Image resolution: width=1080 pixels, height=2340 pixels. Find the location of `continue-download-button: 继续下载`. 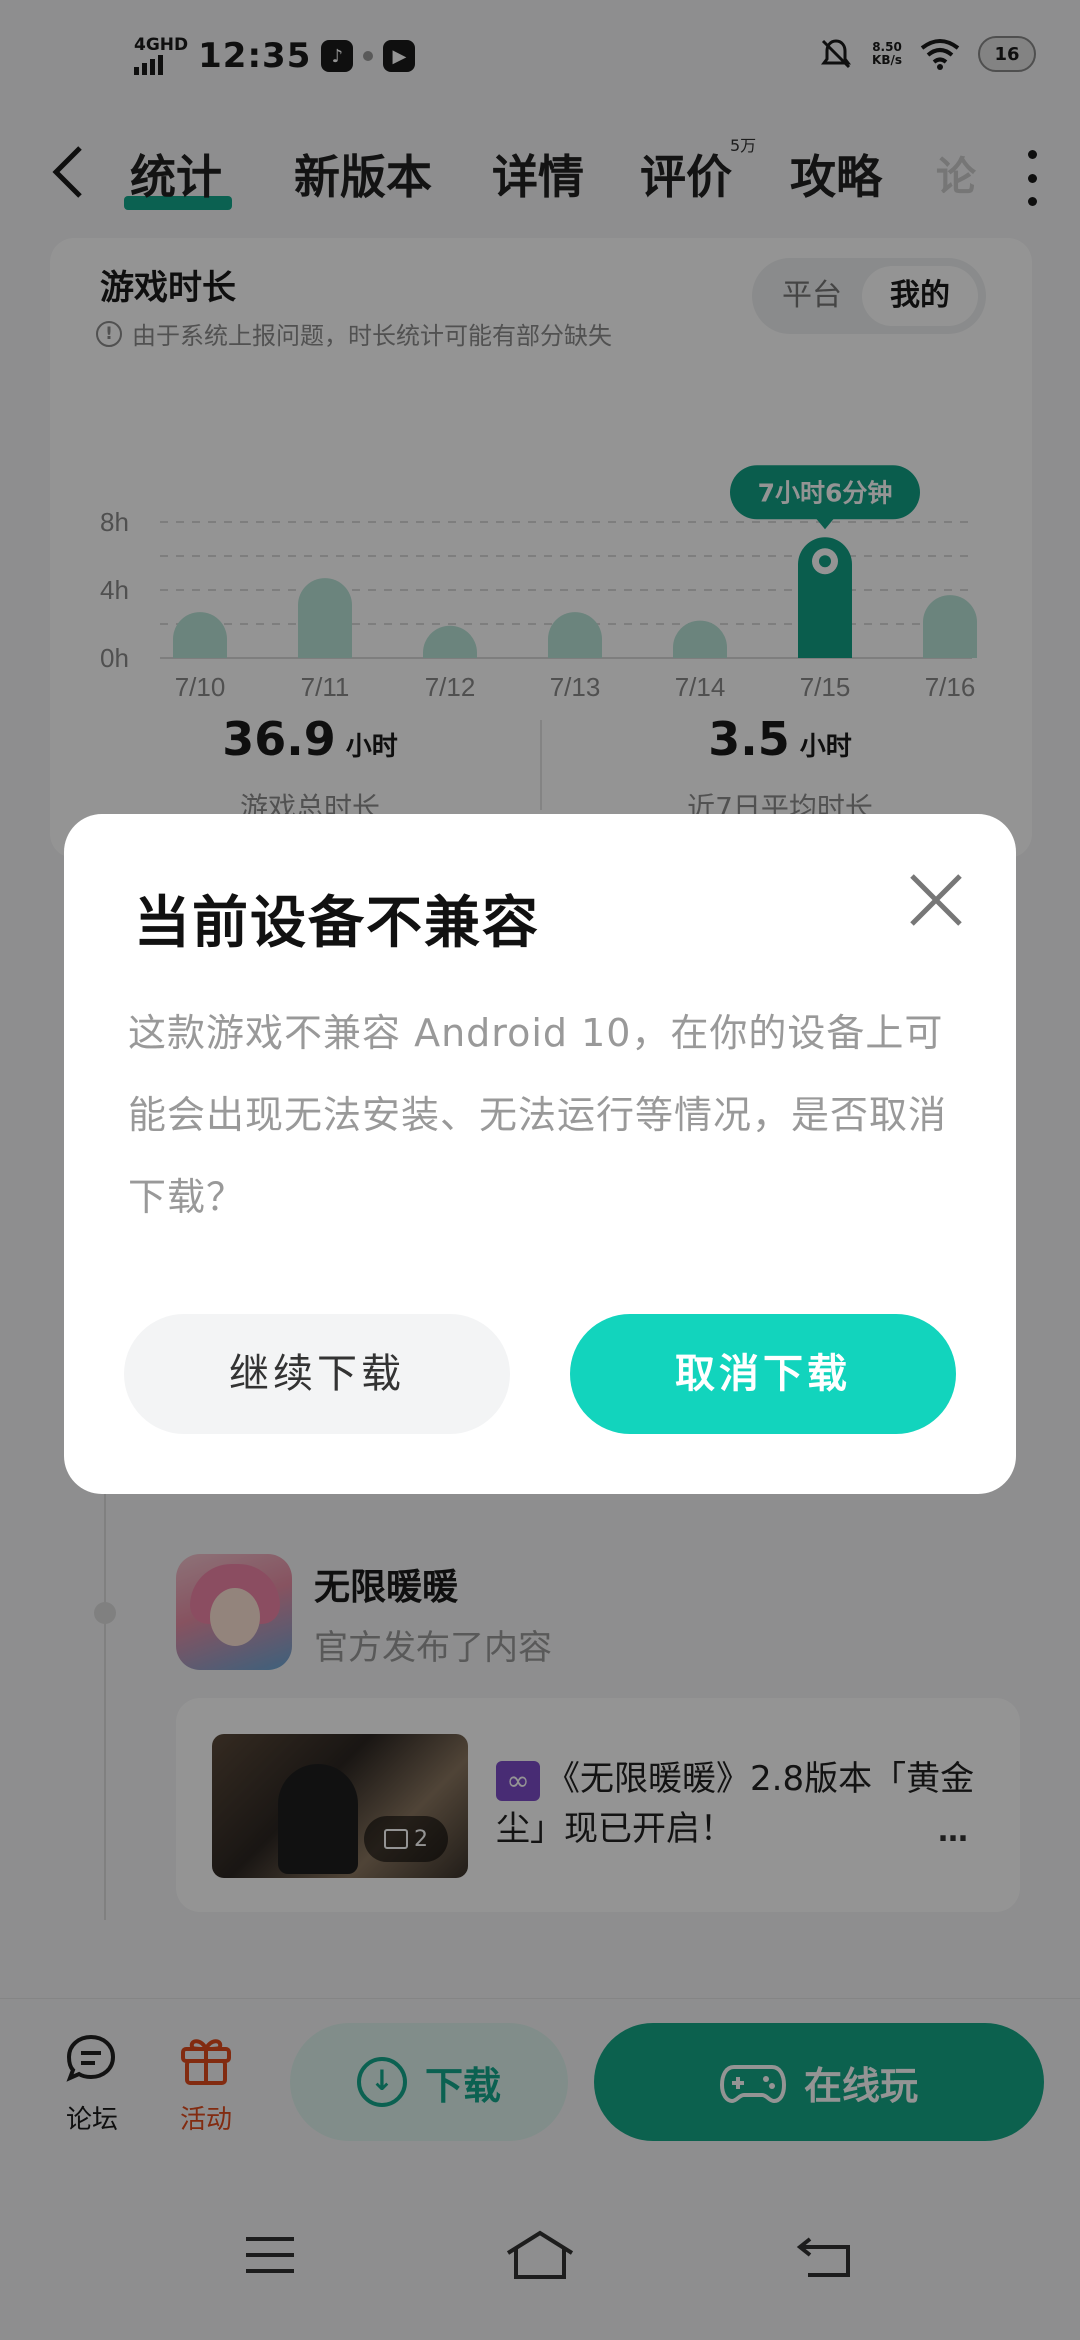

continue-download-button: 继续下载 is located at coordinates (317, 1374).